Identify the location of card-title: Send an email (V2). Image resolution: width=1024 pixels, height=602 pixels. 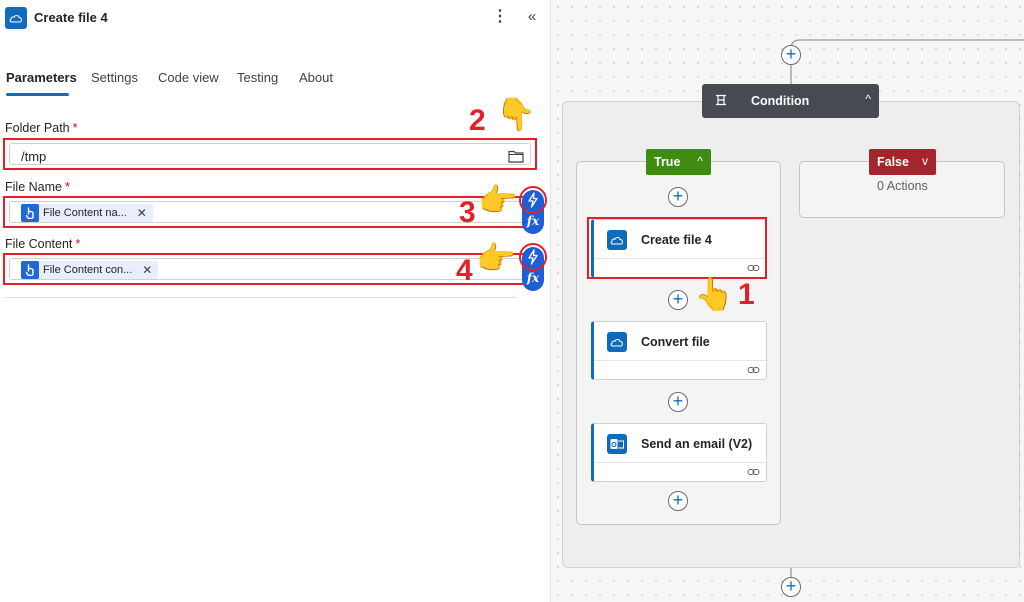
(697, 444).